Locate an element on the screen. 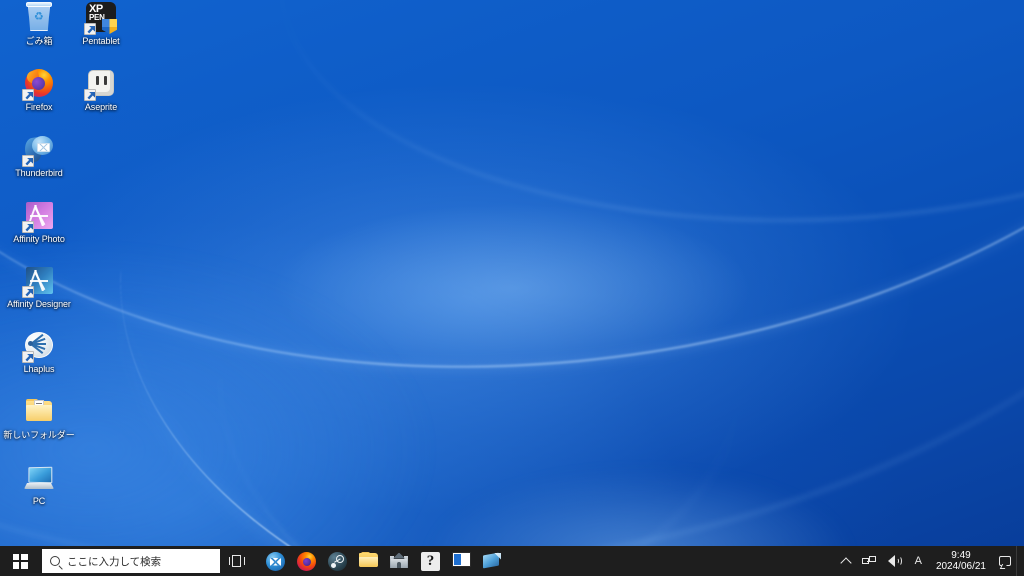 The image size is (1024, 576). desktop-icon-lhaplus: Lhaplus is located at coordinates (39, 352).